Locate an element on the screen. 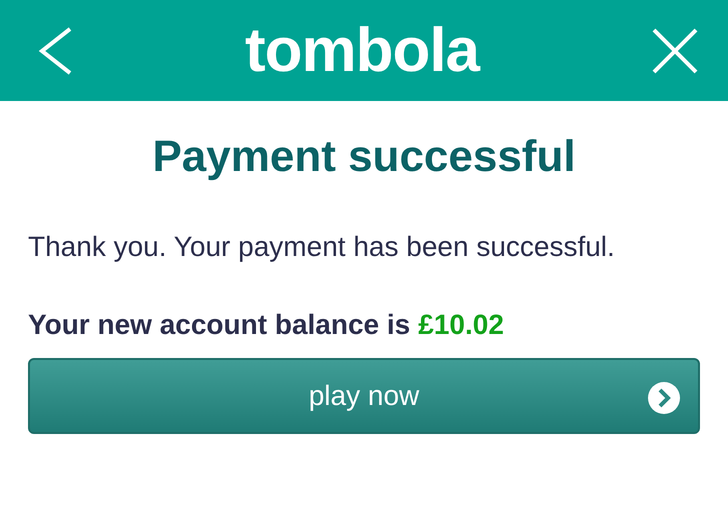 The height and width of the screenshot is (506, 728). back-icon is located at coordinates (55, 50).